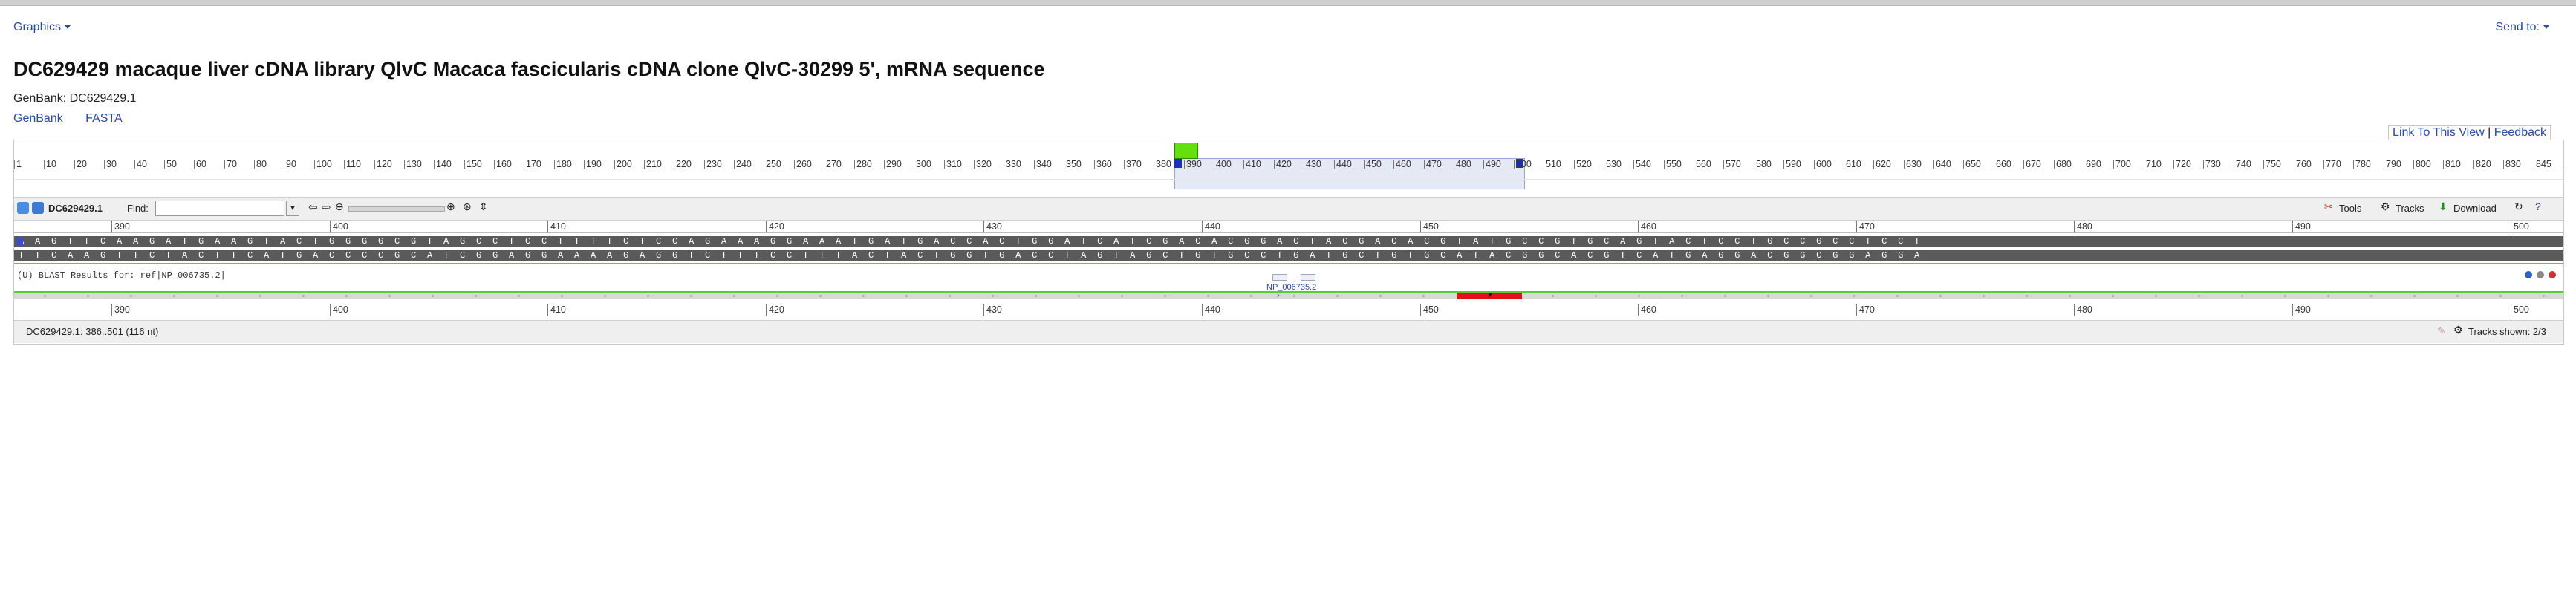  What do you see at coordinates (564, 164) in the screenshot?
I see `overview-tick-label: 180` at bounding box center [564, 164].